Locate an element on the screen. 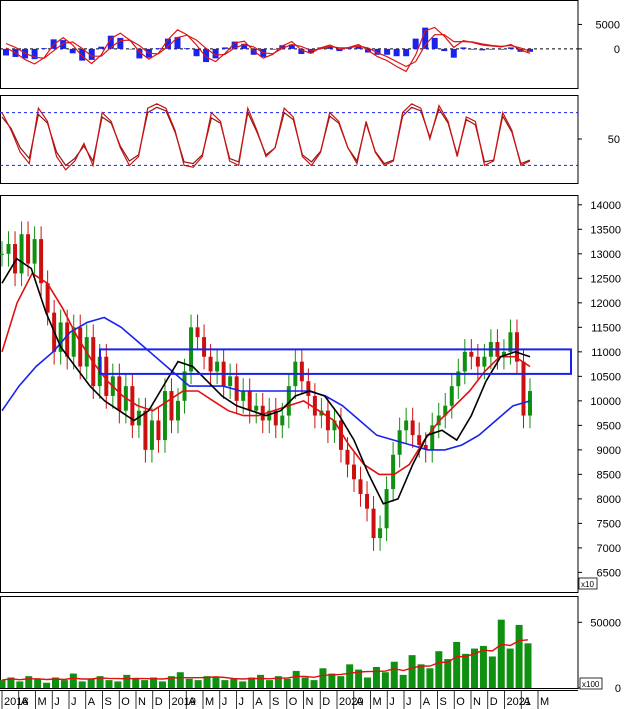  price-tick-label: 12000 is located at coordinates (605, 304).